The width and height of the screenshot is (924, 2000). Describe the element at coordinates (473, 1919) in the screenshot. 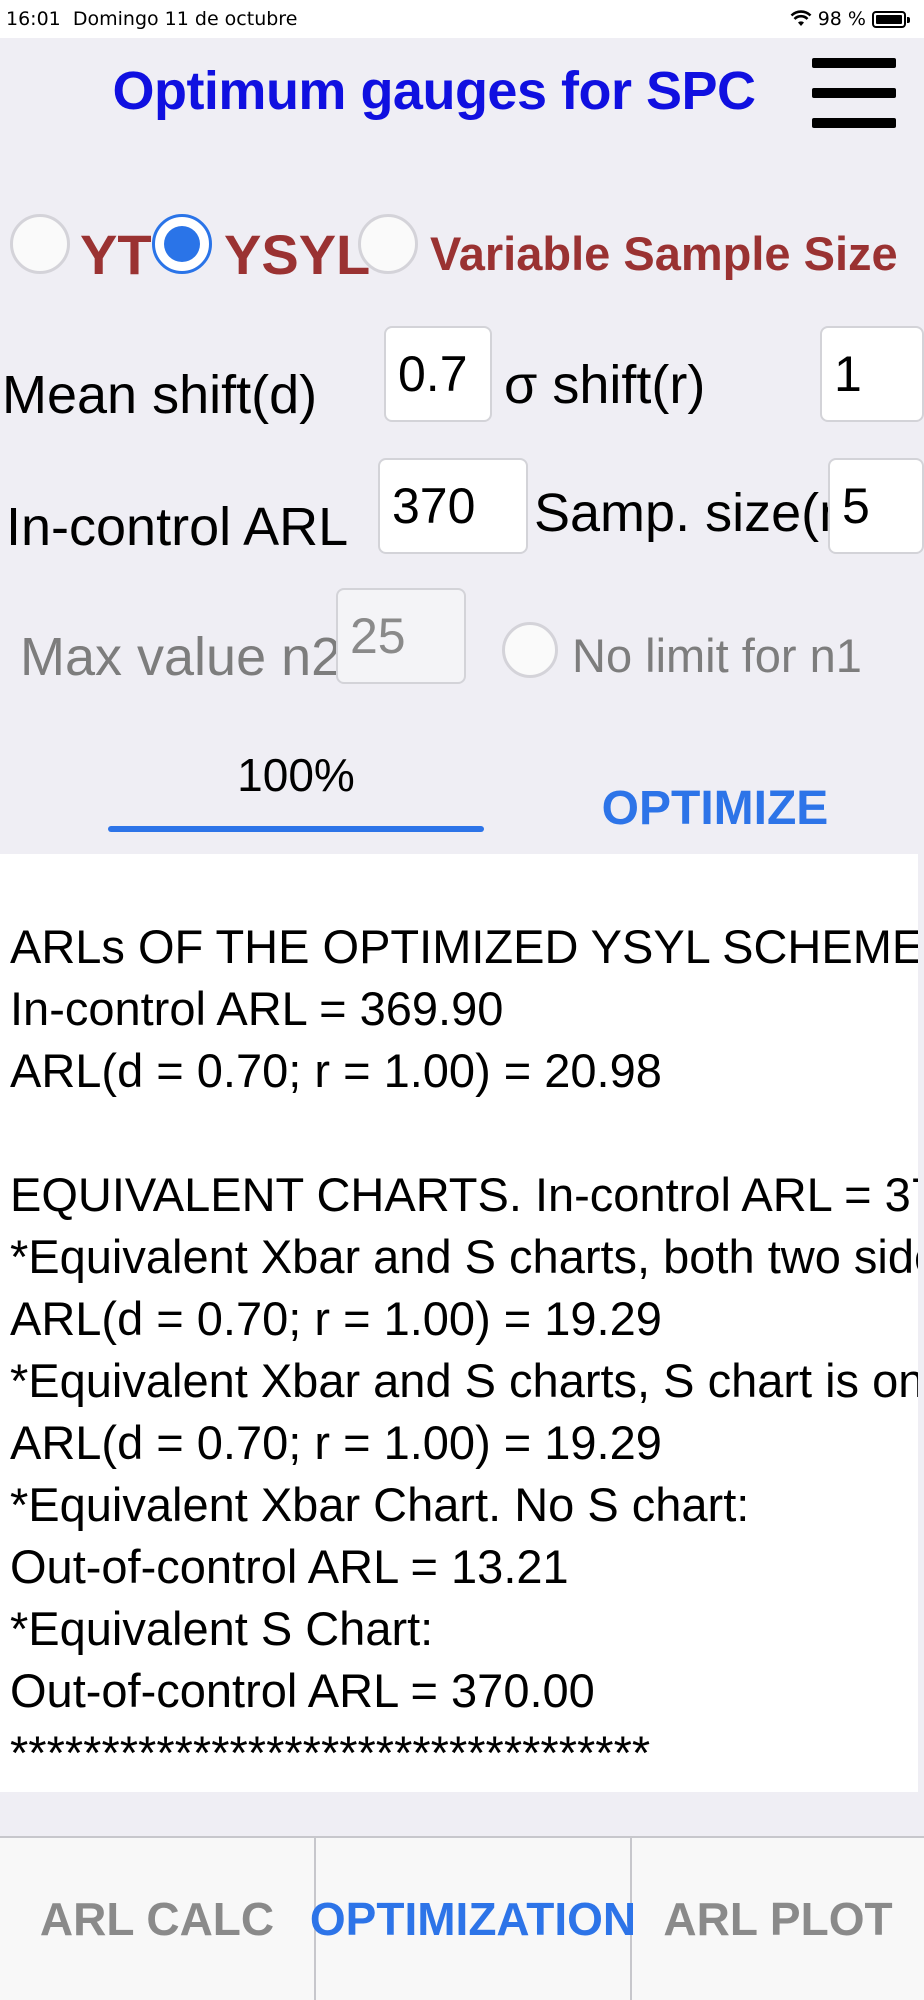

I see `tab-optimization: OPTIMIZATION` at that location.